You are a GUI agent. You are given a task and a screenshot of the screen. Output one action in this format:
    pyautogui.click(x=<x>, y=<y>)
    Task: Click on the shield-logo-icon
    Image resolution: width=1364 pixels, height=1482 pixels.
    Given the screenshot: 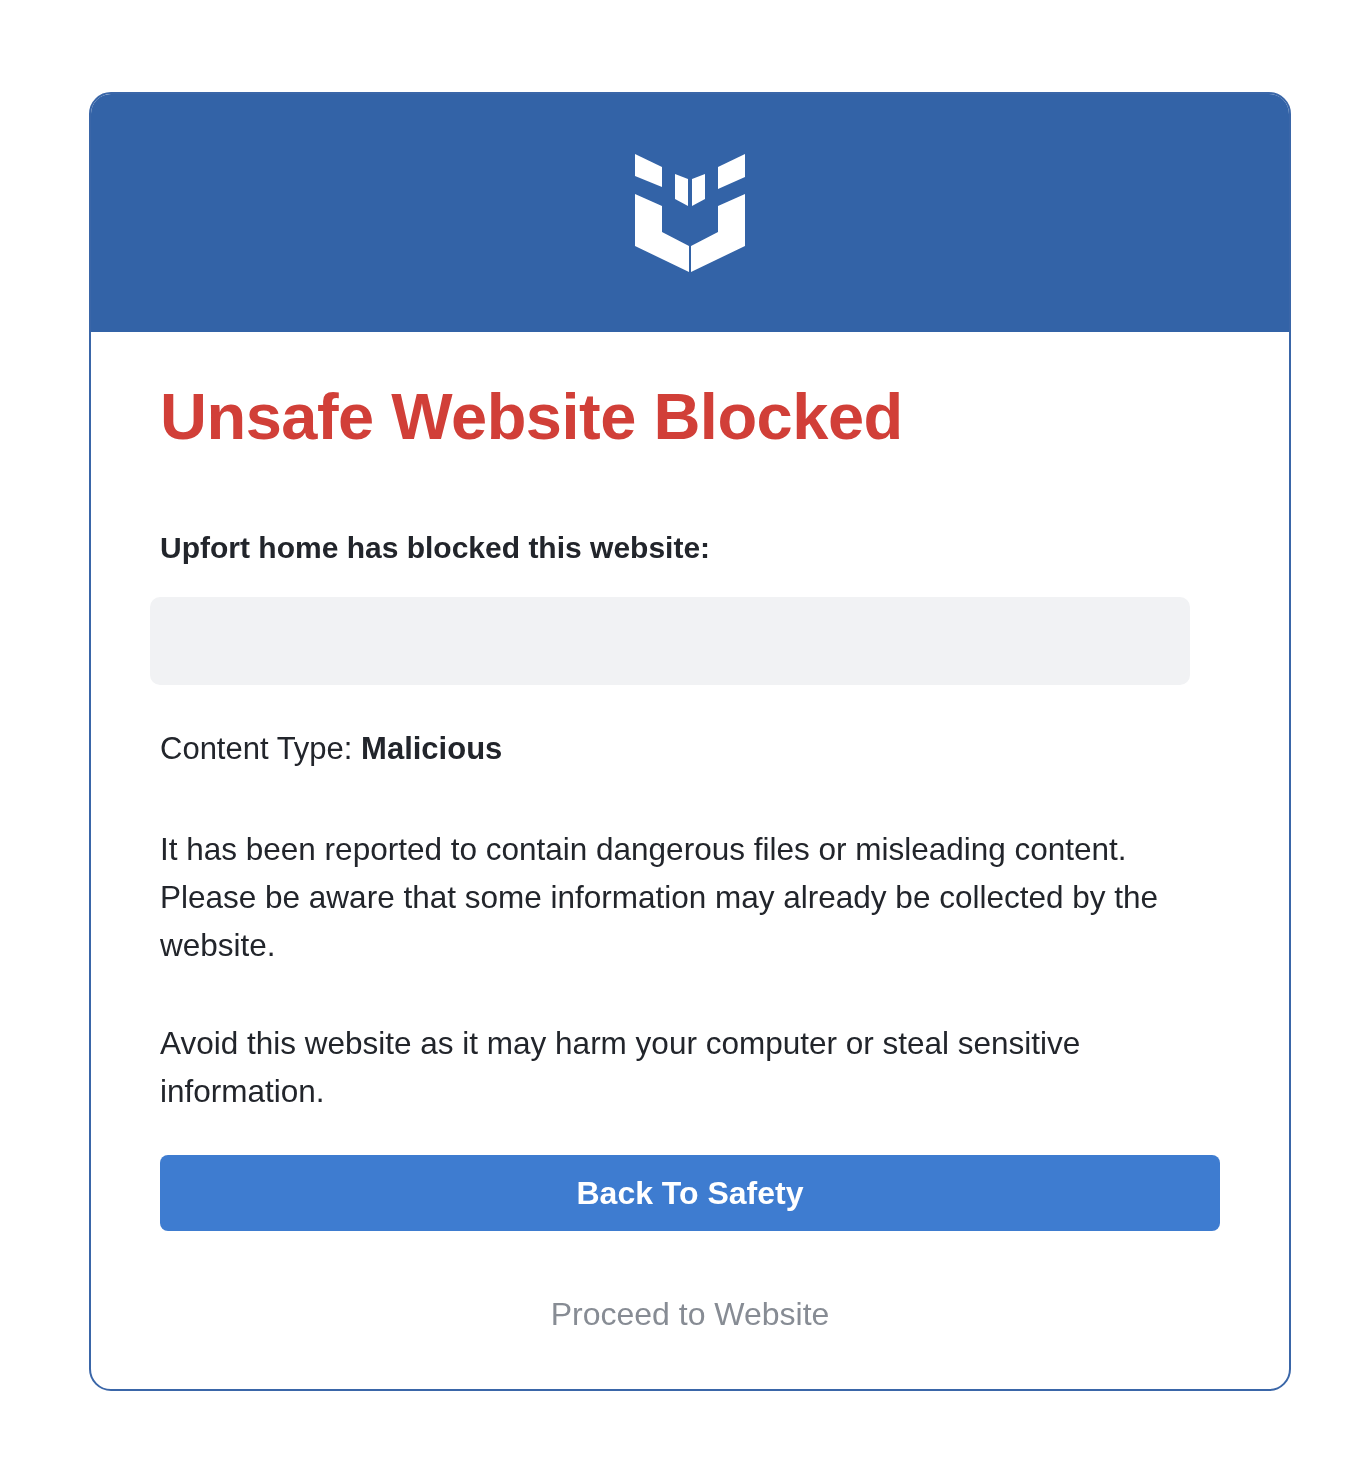 What is the action you would take?
    pyautogui.click(x=690, y=213)
    